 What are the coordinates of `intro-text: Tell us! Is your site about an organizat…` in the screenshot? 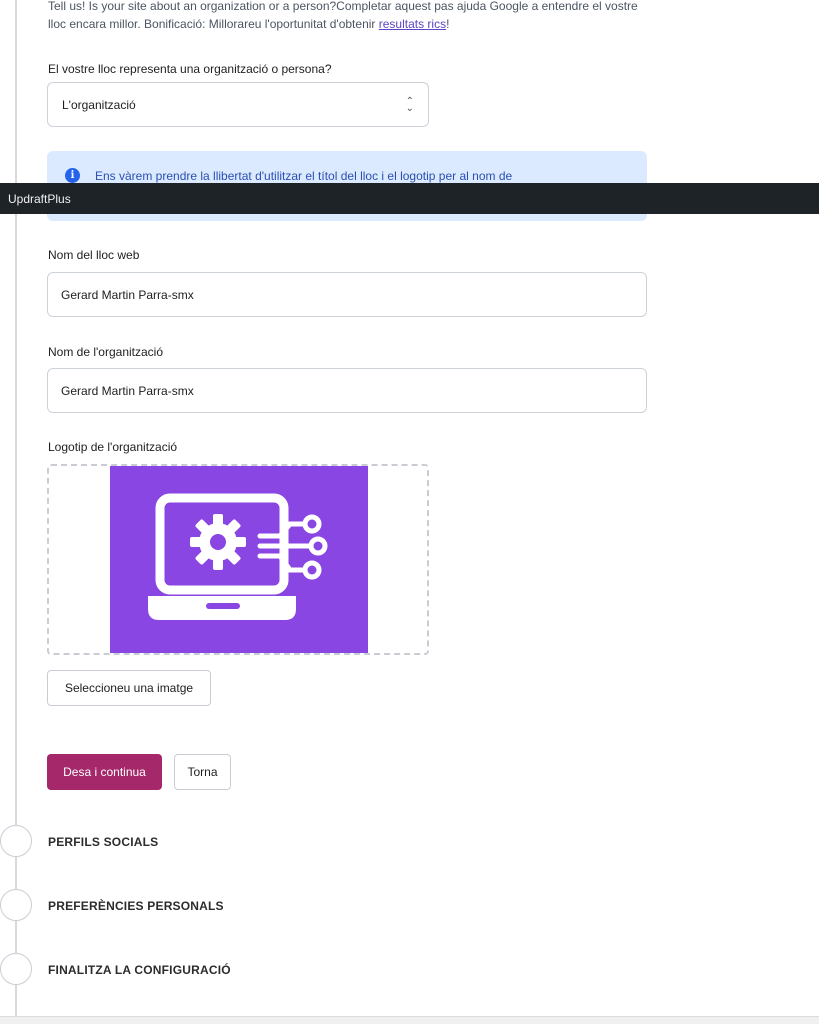 It's located at (343, 15).